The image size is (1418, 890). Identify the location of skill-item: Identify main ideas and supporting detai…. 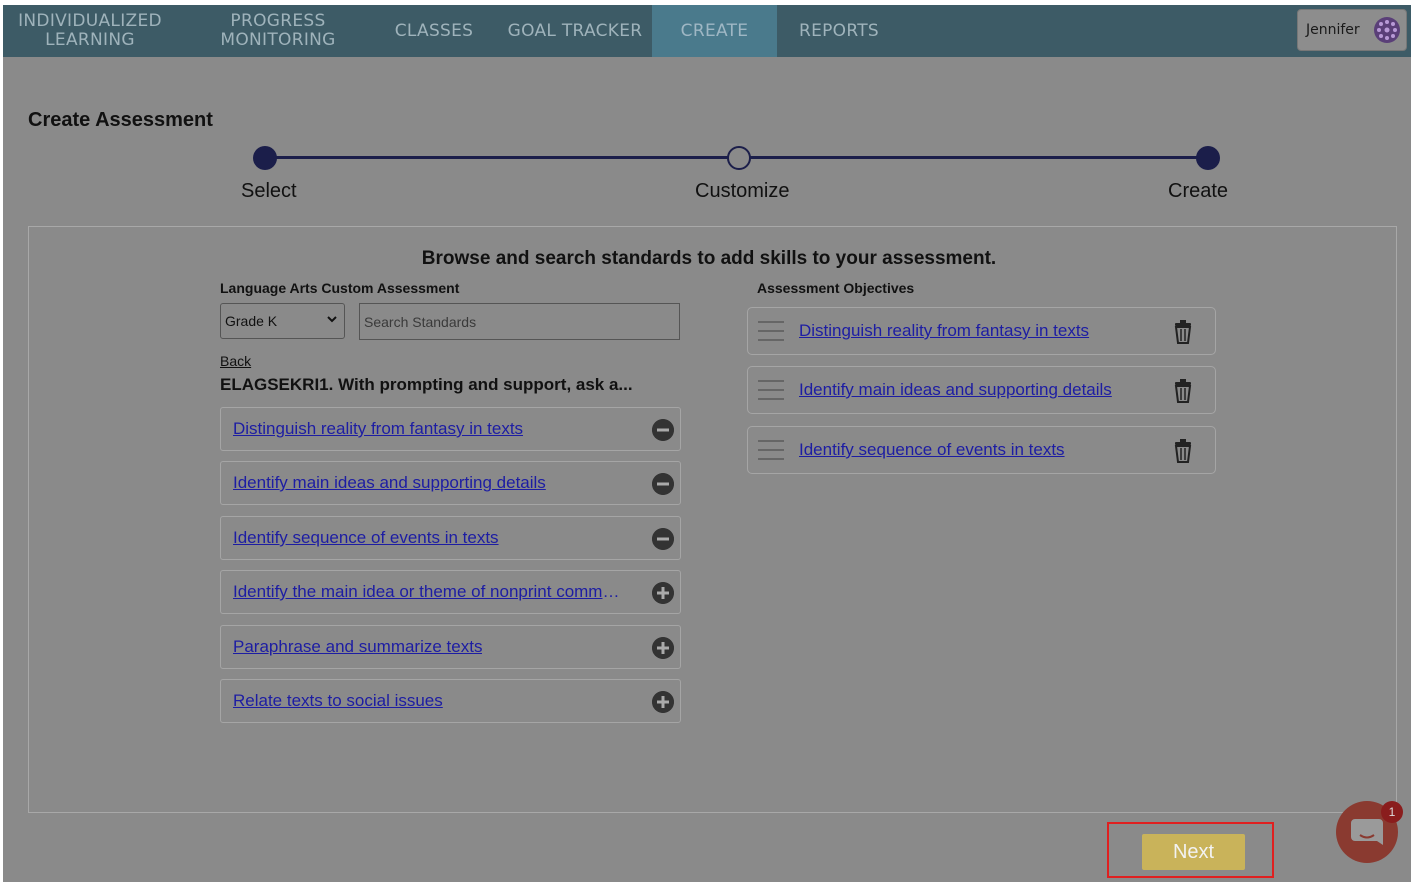
(450, 483).